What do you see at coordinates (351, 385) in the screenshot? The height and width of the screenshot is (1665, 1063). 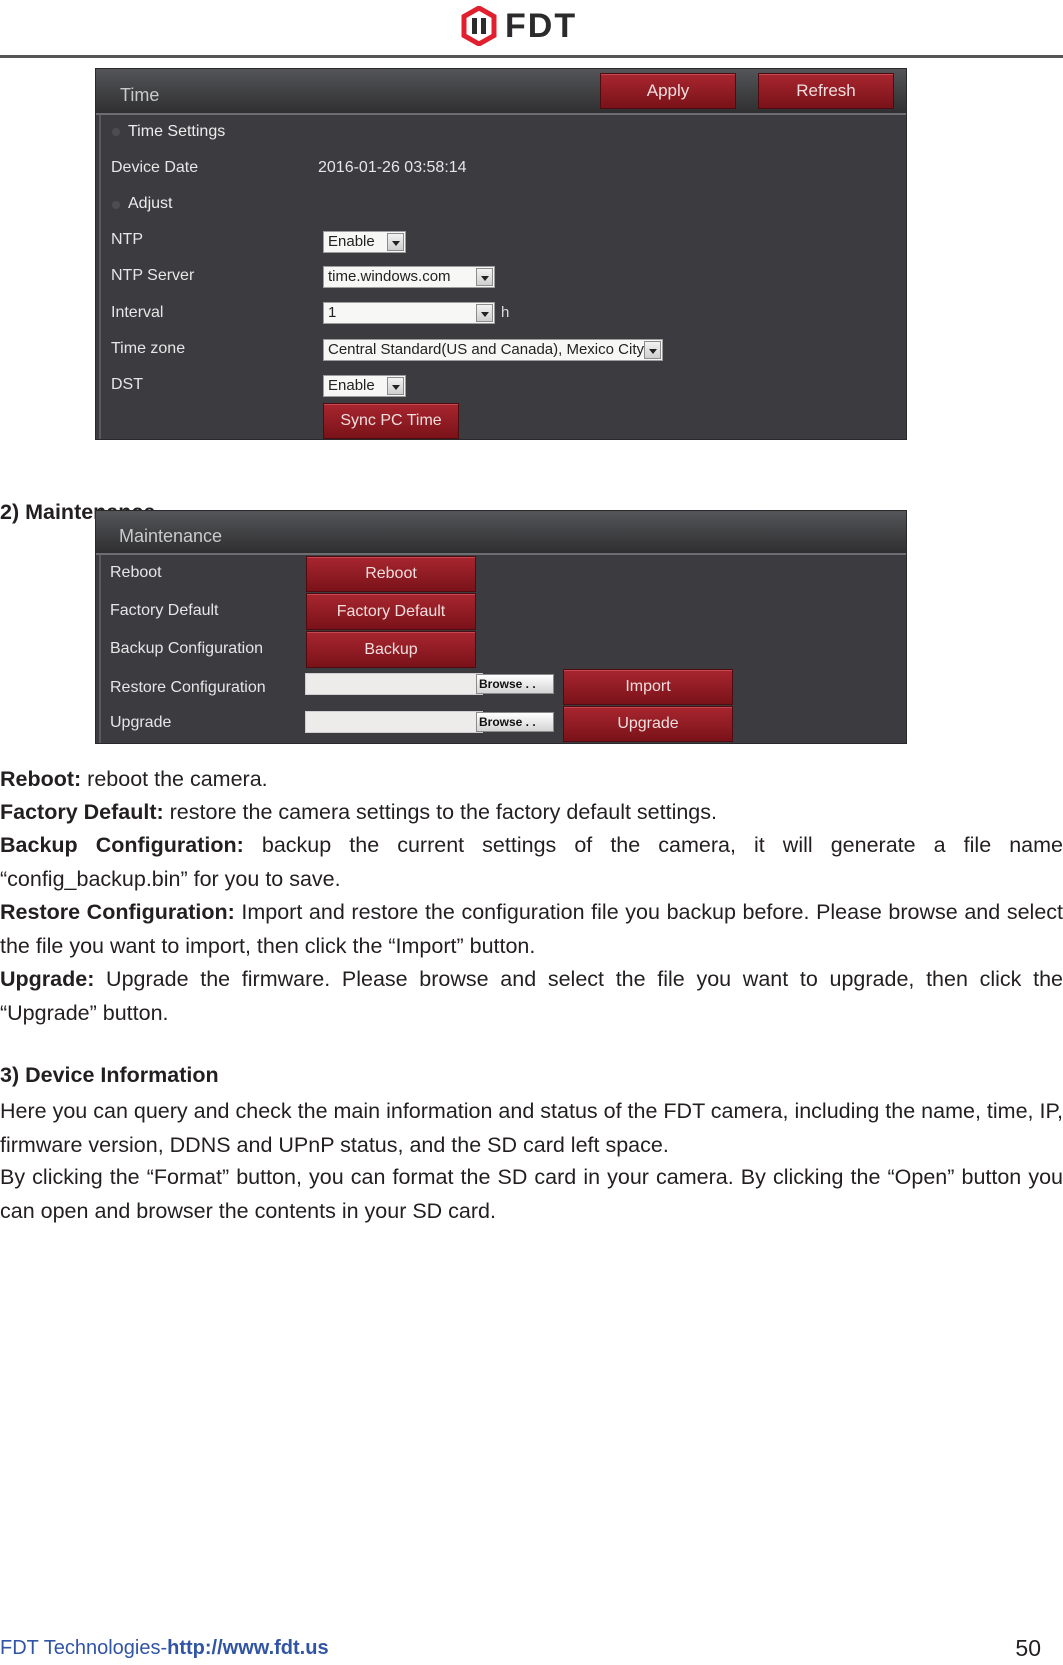 I see `dst-select-value: Enable` at bounding box center [351, 385].